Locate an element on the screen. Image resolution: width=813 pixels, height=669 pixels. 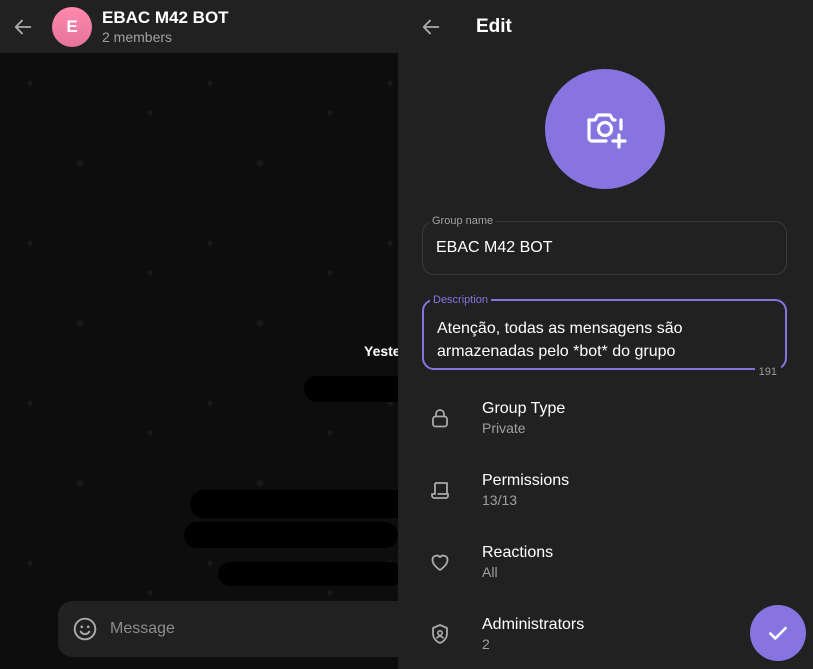
emoji-icon is located at coordinates (85, 629).